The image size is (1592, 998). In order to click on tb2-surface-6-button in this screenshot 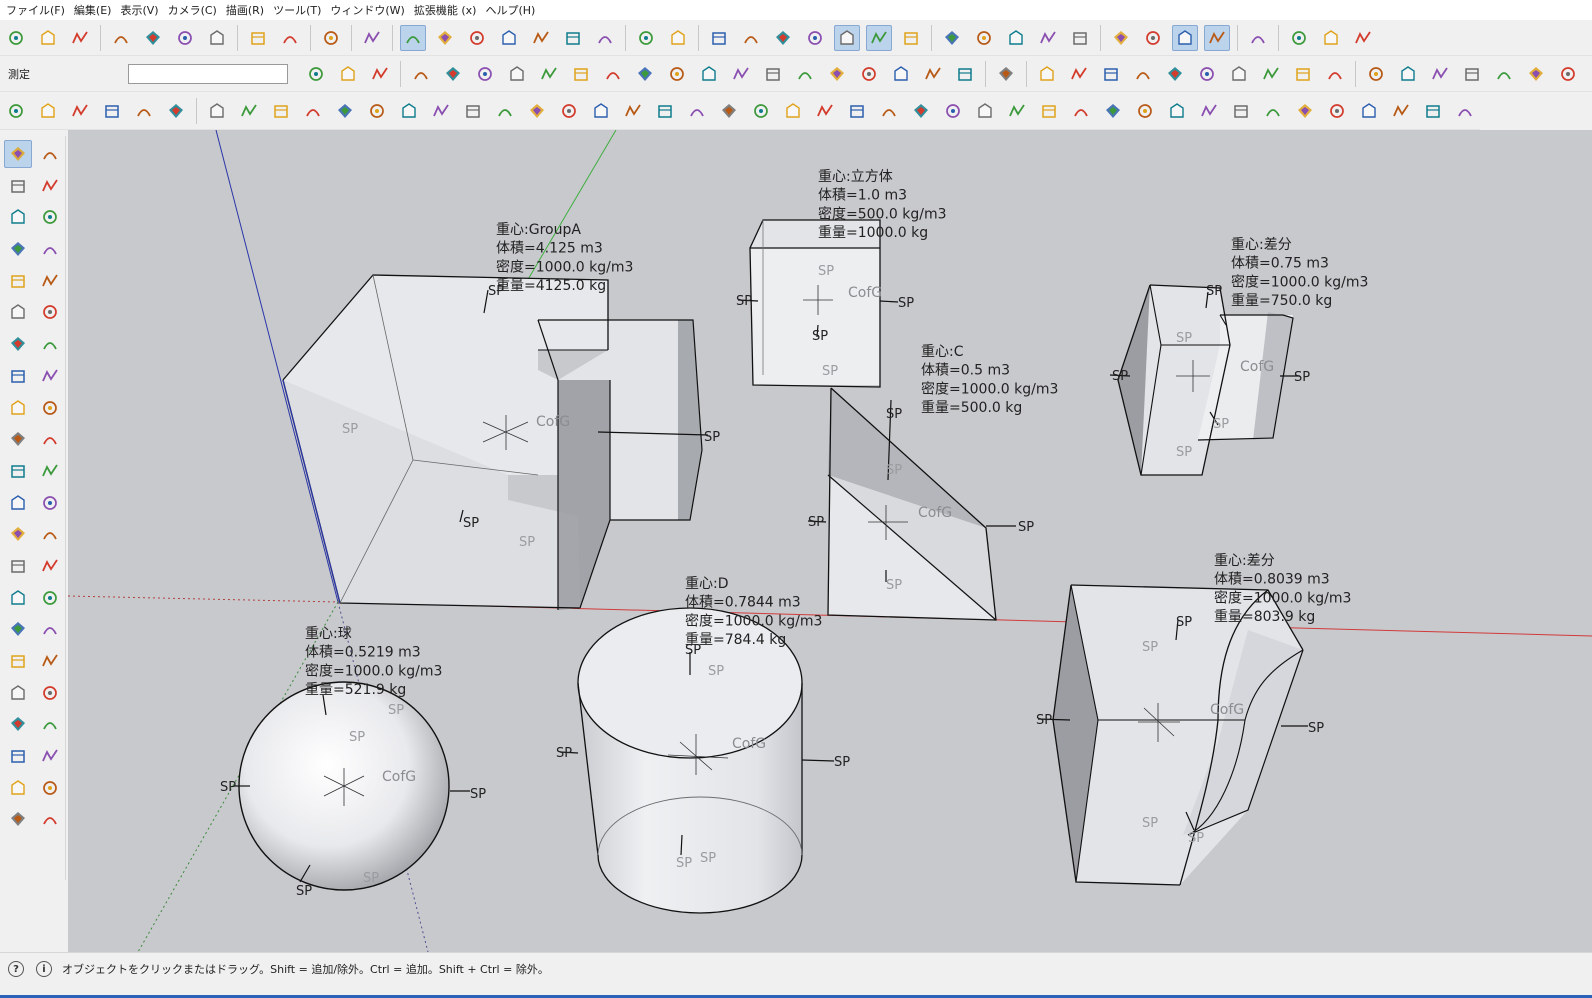, I will do `click(1207, 74)`.